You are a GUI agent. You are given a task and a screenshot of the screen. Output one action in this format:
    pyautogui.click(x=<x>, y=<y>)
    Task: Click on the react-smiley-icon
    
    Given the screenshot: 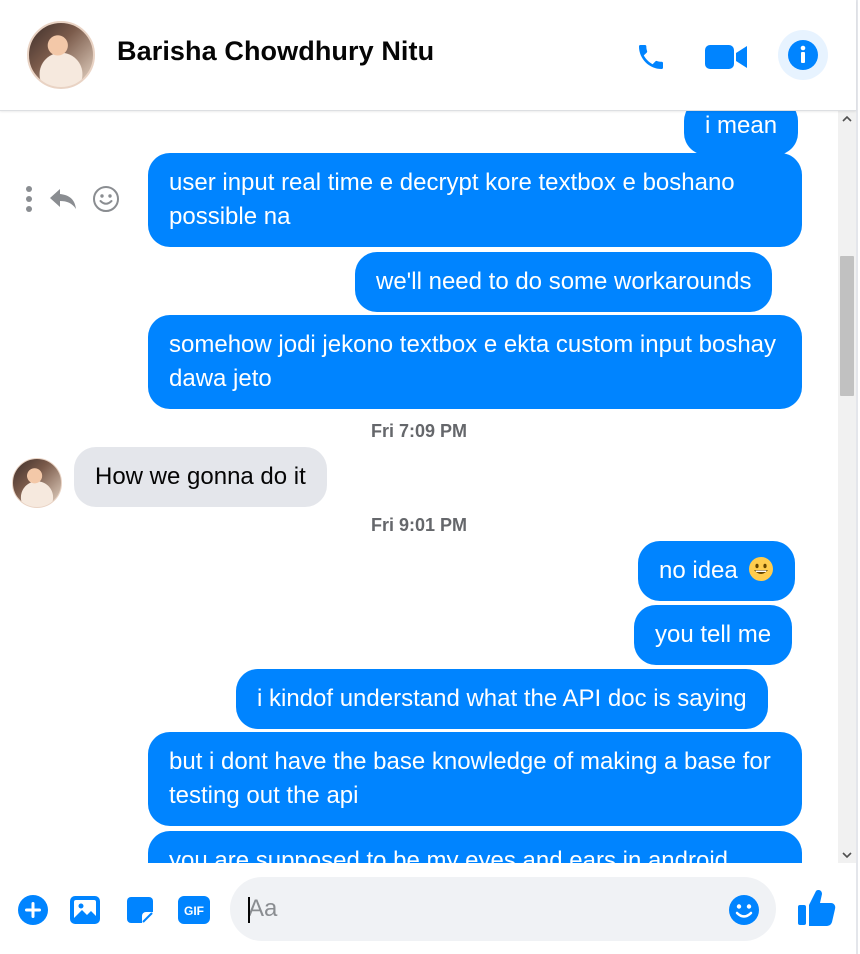 What is the action you would take?
    pyautogui.click(x=106, y=199)
    